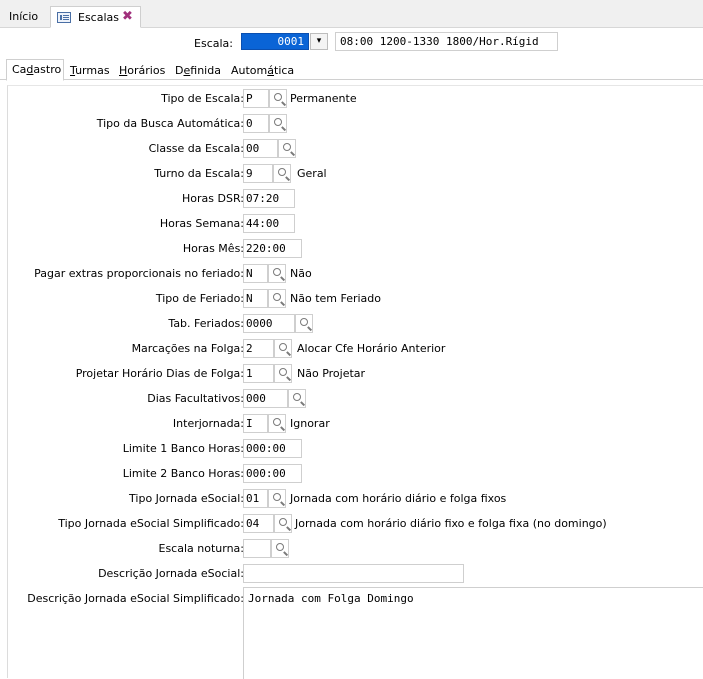  I want to click on dias-facultativos-input: 000, so click(265, 398).